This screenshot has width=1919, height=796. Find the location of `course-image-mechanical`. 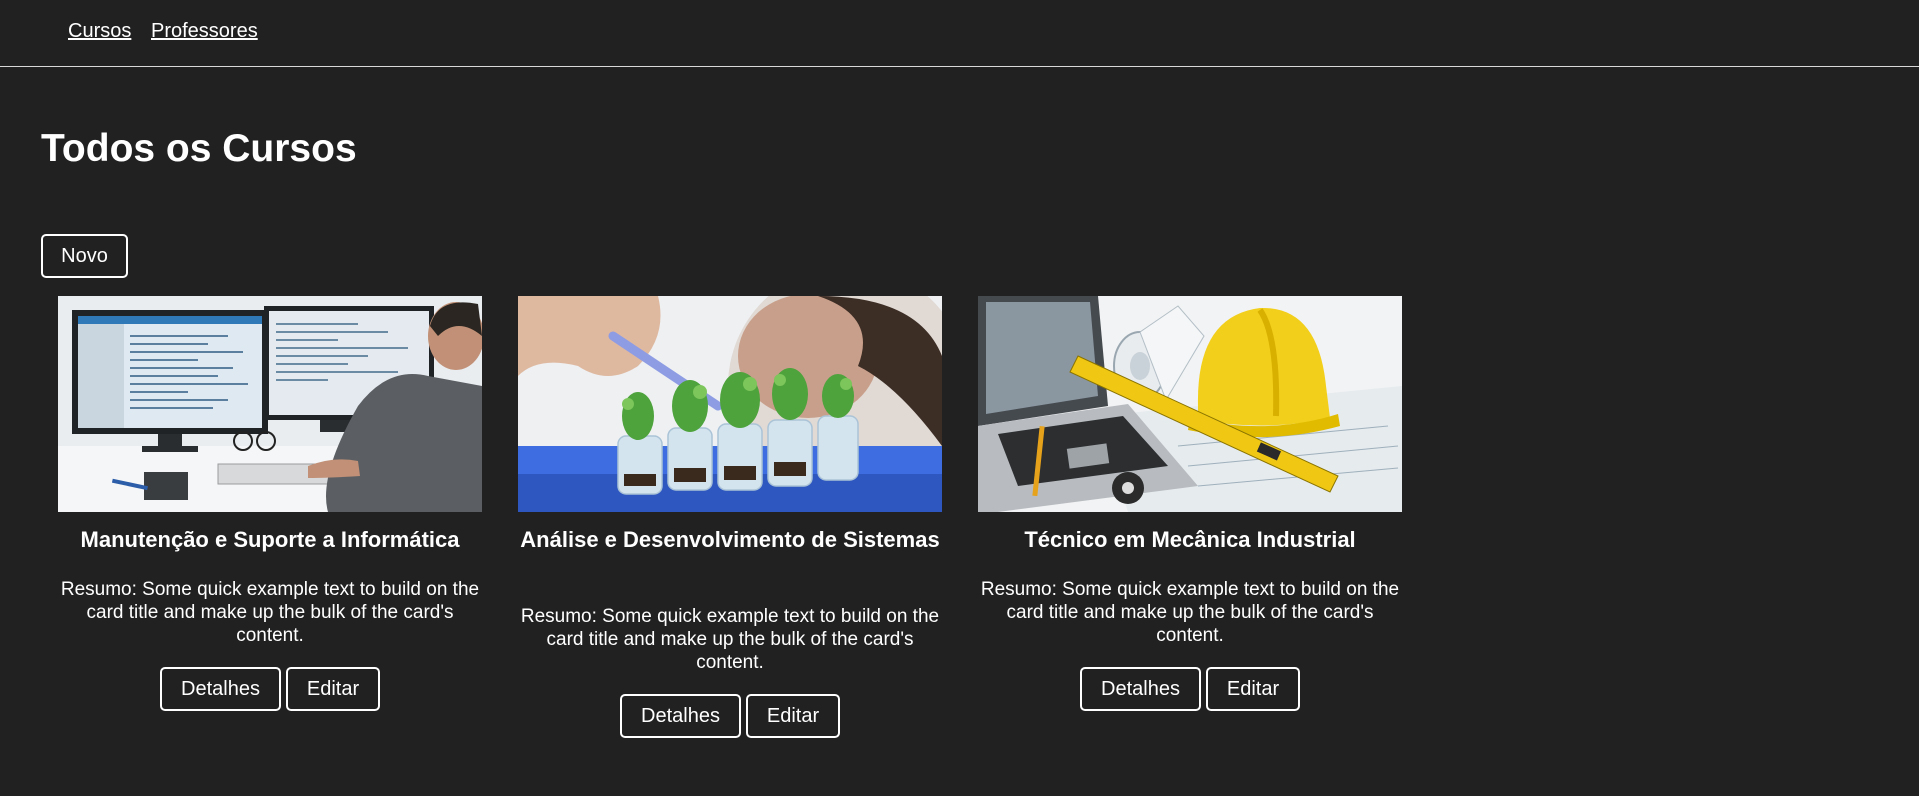

course-image-mechanical is located at coordinates (1190, 404).